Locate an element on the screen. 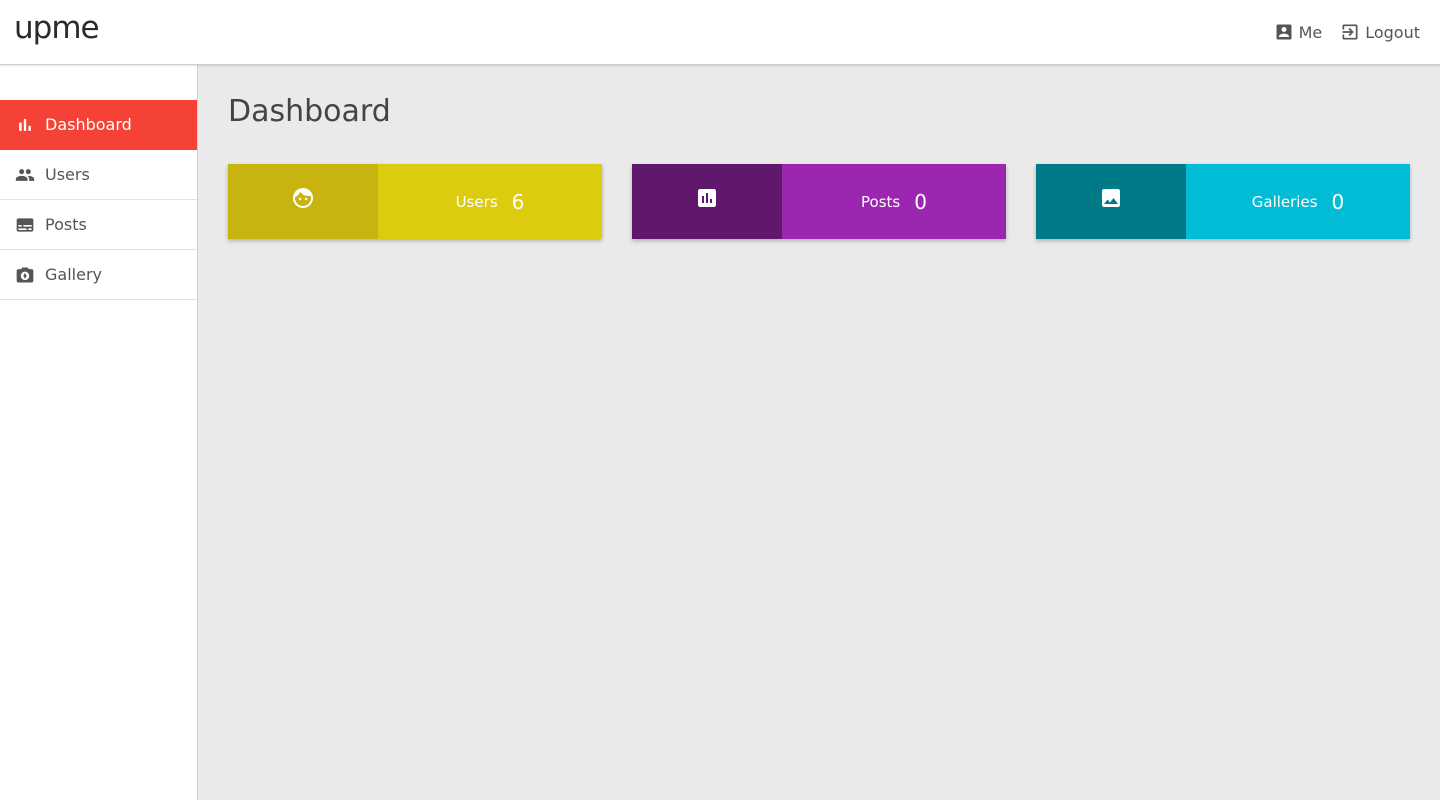 The width and height of the screenshot is (1440, 800). subtitles-icon is located at coordinates (25, 224).